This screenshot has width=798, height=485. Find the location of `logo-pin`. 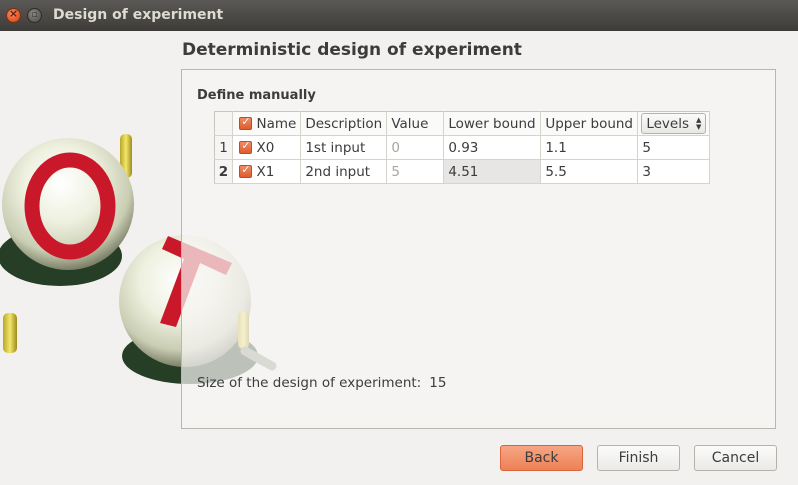

logo-pin is located at coordinates (10, 333).